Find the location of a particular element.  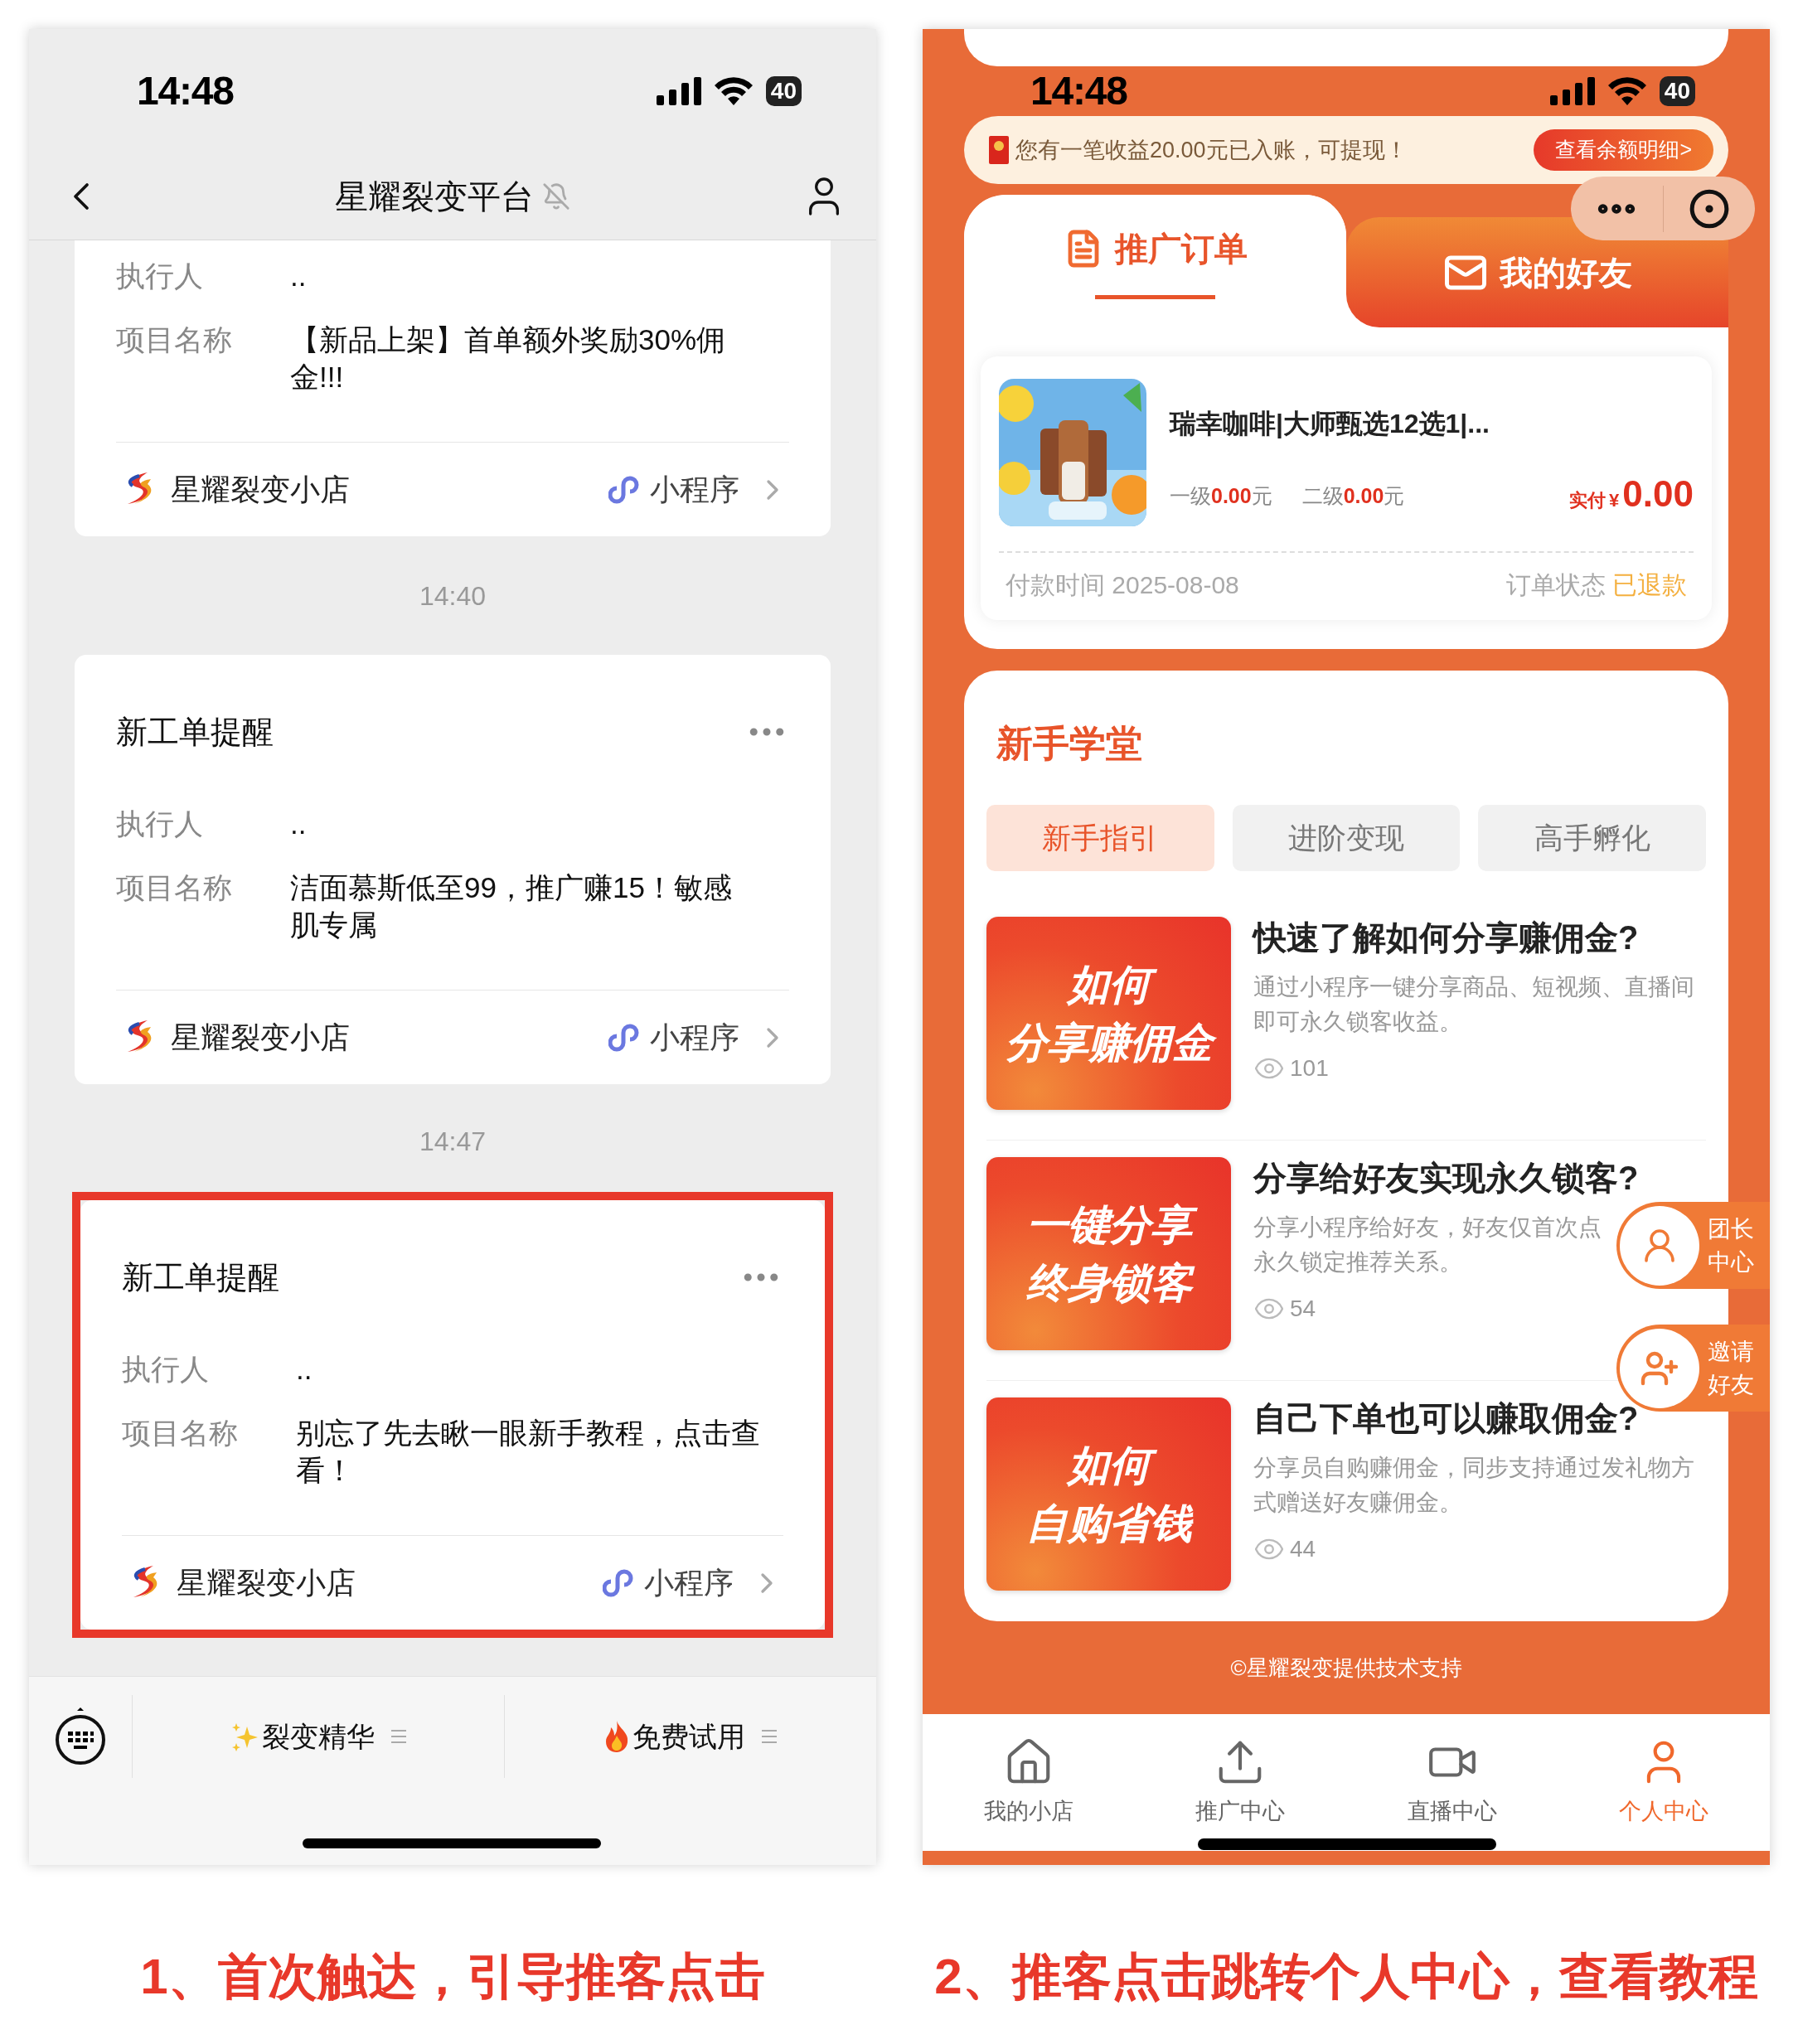

view-count: 54 is located at coordinates (1303, 1309).